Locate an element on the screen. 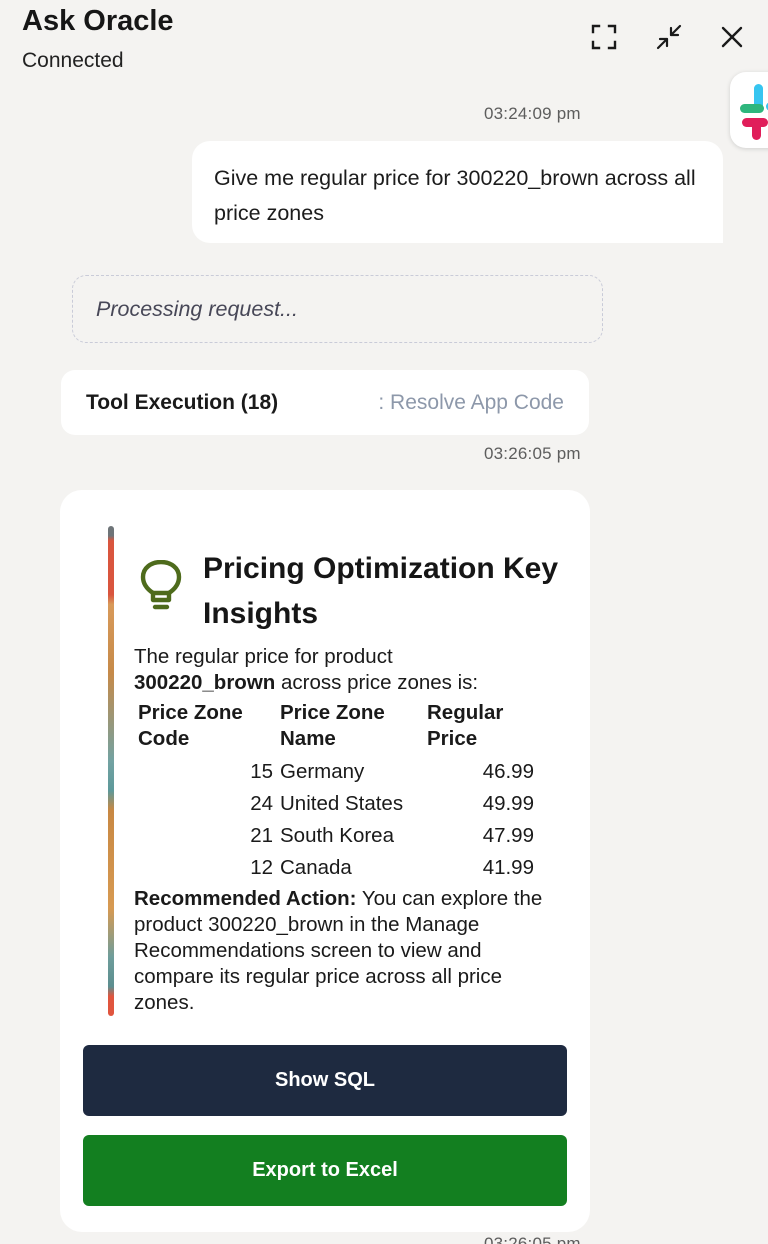  slack-icon is located at coordinates (754, 112).